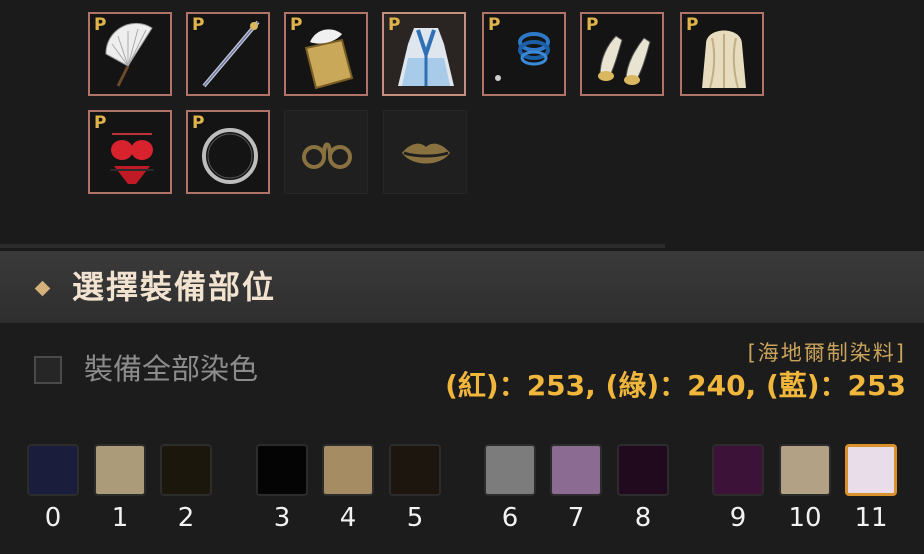 This screenshot has height=554, width=924. What do you see at coordinates (738, 518) in the screenshot?
I see `color-swatch-label: 9` at bounding box center [738, 518].